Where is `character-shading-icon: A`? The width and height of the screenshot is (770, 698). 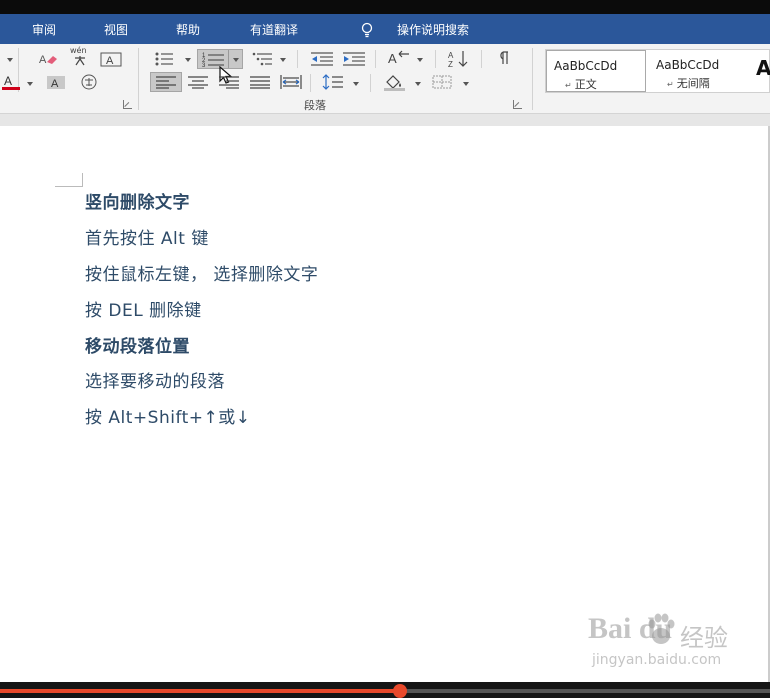 character-shading-icon: A is located at coordinates (56, 82).